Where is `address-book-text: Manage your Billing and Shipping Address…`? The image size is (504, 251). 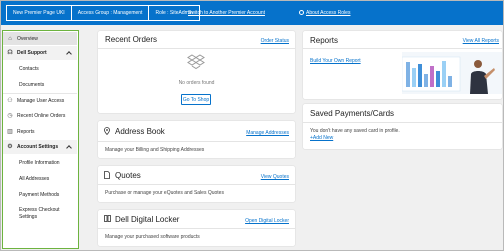 address-book-text: Manage your Billing and Shipping Address… is located at coordinates (155, 150).